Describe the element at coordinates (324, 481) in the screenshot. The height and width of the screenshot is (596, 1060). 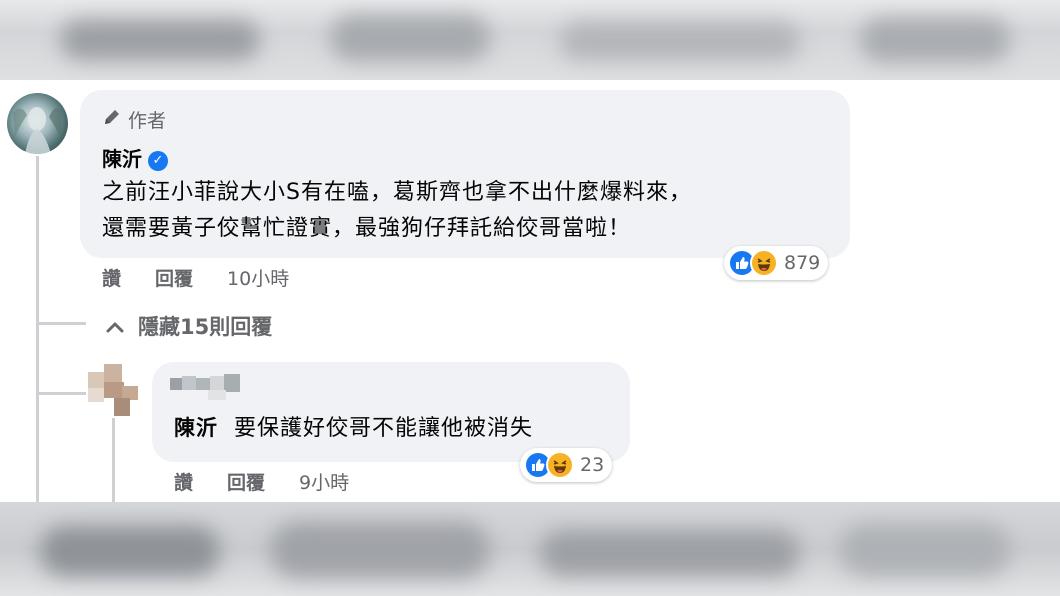
I see `reply-timestamp: 9小時` at that location.